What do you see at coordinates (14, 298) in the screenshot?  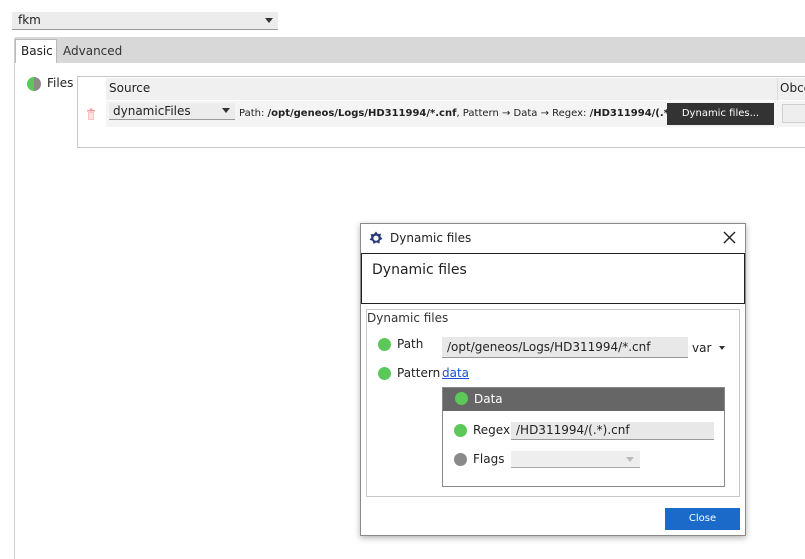 I see `main-panel-border` at bounding box center [14, 298].